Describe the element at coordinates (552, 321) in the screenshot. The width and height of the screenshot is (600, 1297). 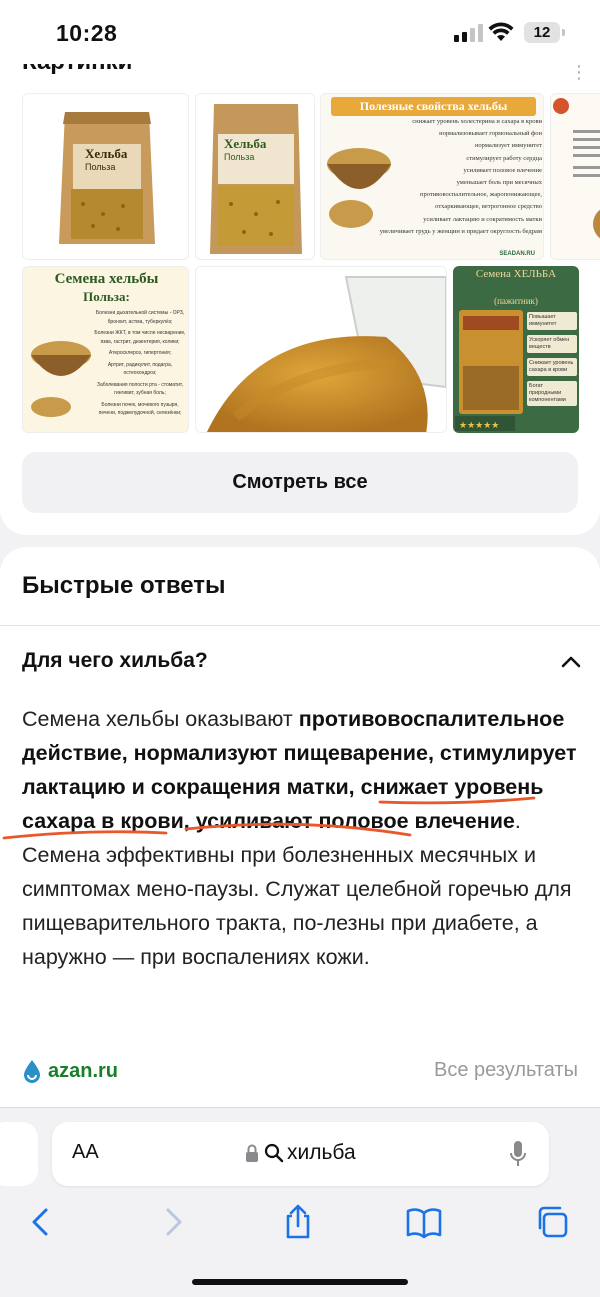
I see `product-card-feature: Повышает иммунитет` at that location.